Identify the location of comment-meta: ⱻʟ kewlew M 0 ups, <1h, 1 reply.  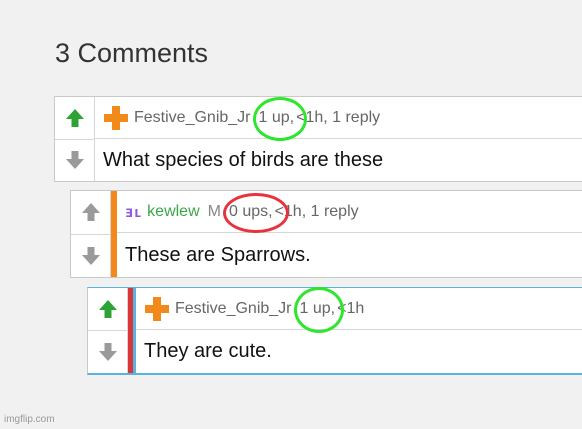
(349, 212).